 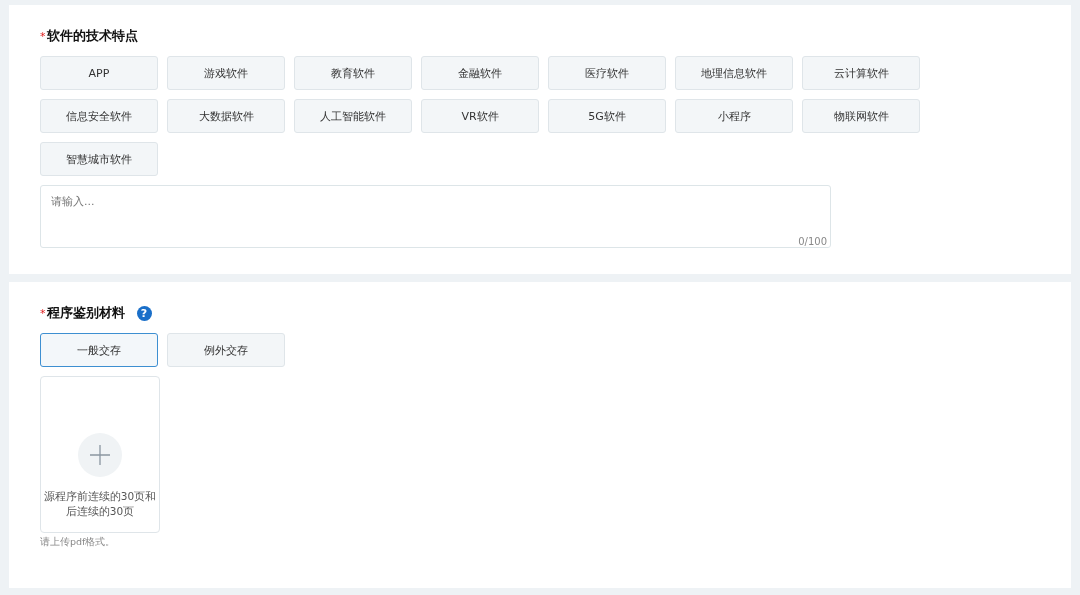 I want to click on upload-box: 源程序前连续的30页和后连续的30页, so click(x=100, y=454).